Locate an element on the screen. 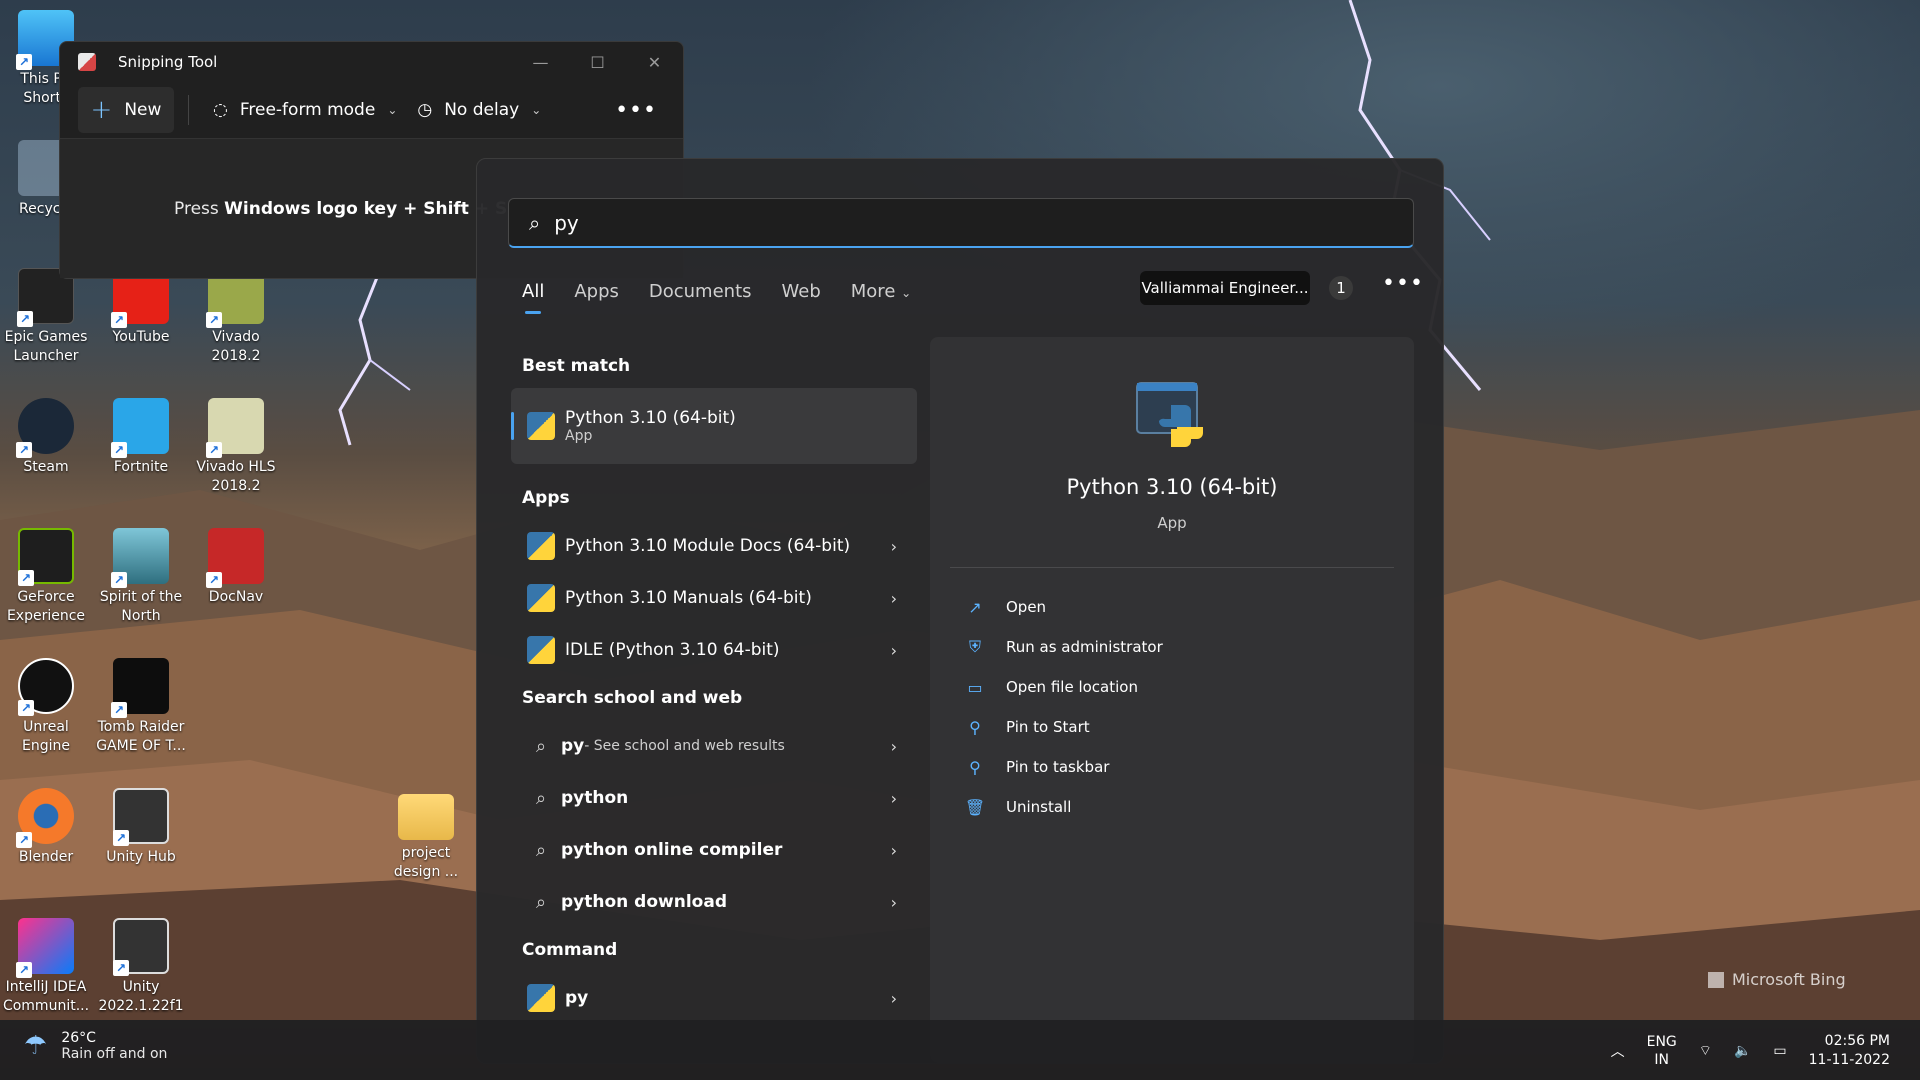  close-icon: ✕ is located at coordinates (654, 62).